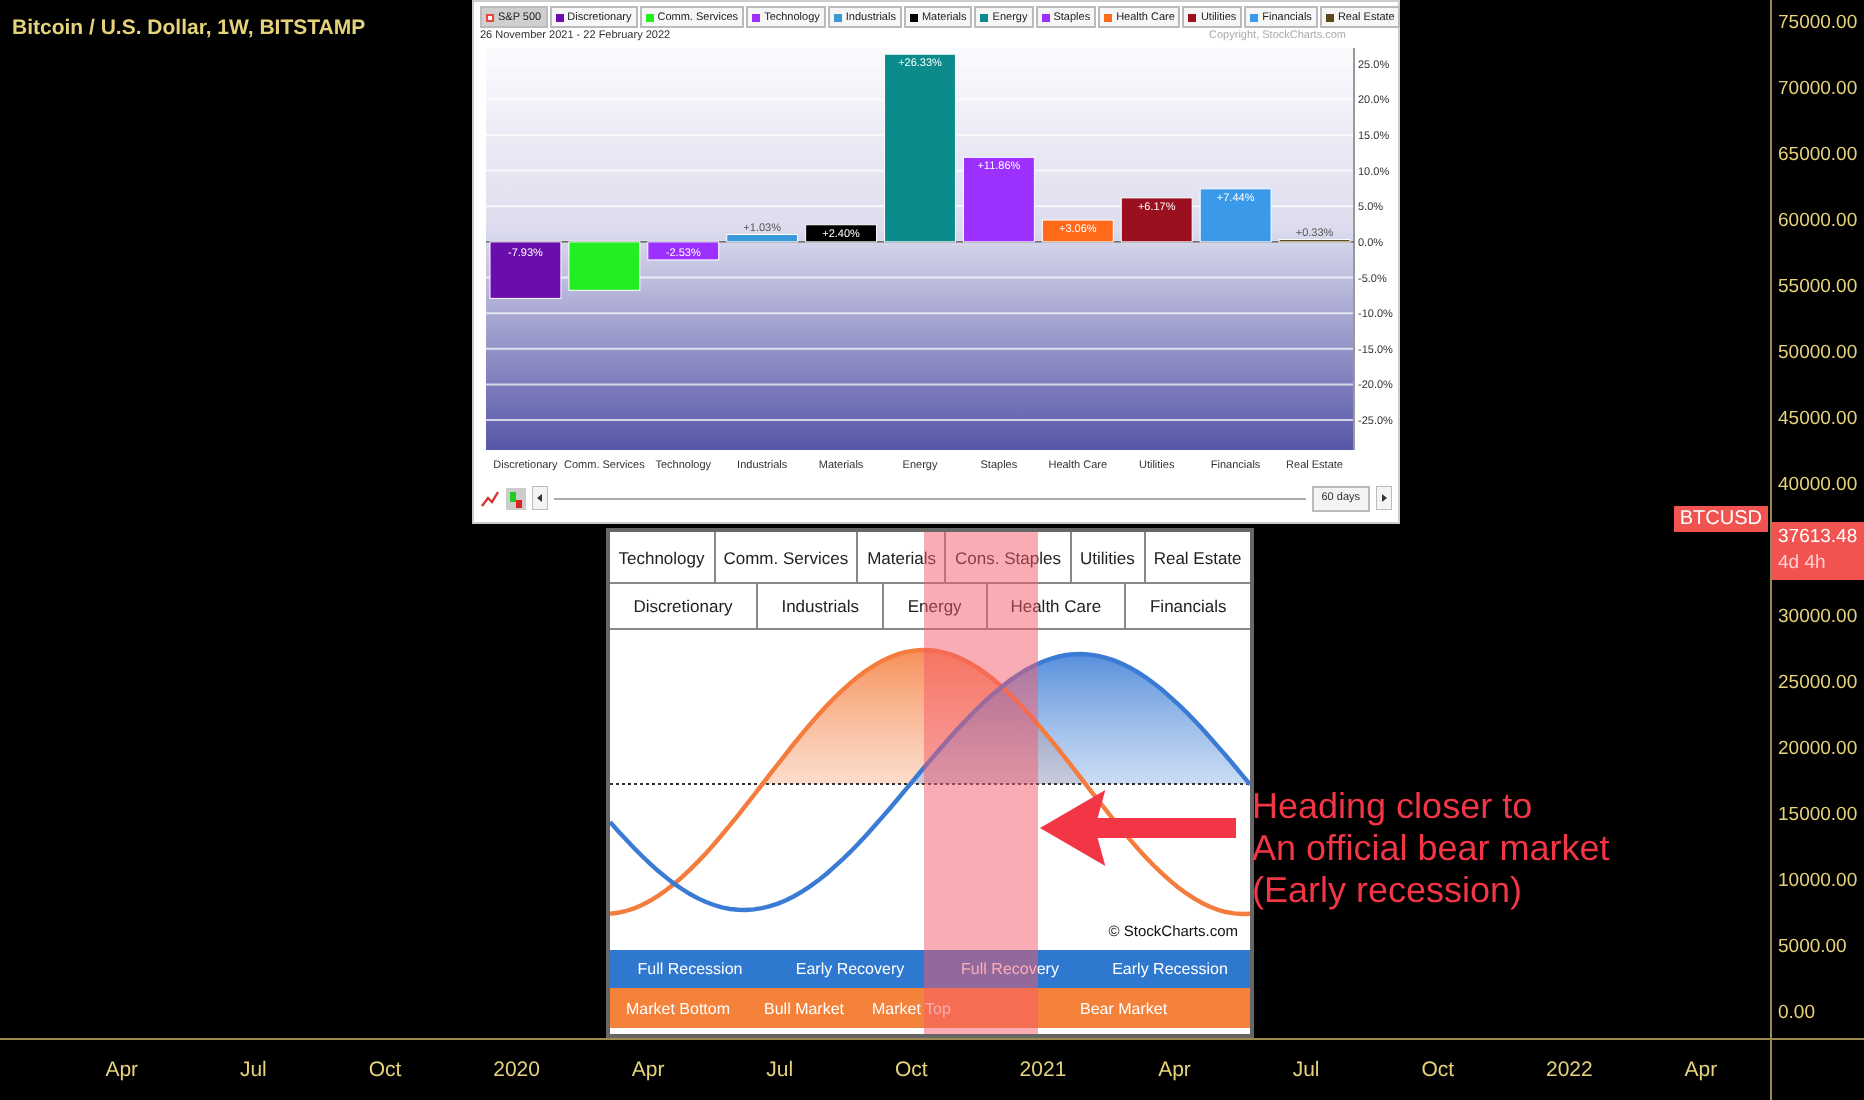  What do you see at coordinates (1818, 618) in the screenshot?
I see `price-label: 30000.00` at bounding box center [1818, 618].